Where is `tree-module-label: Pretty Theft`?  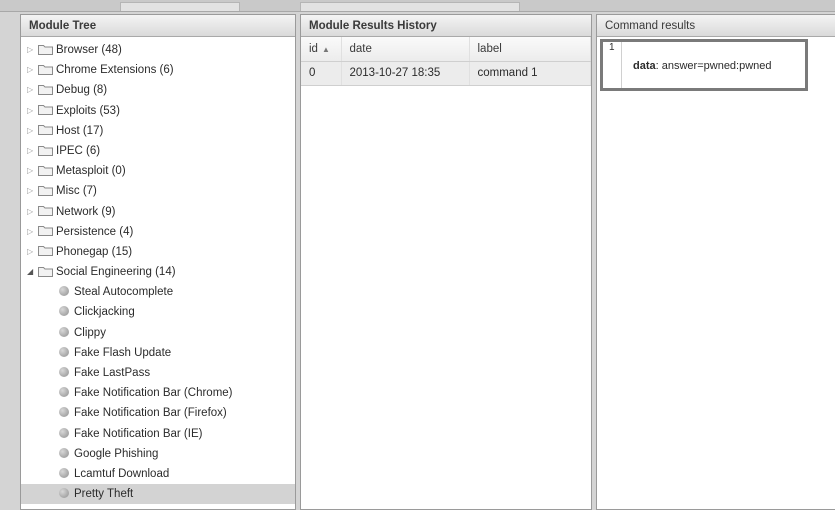
tree-module-label: Pretty Theft is located at coordinates (104, 494).